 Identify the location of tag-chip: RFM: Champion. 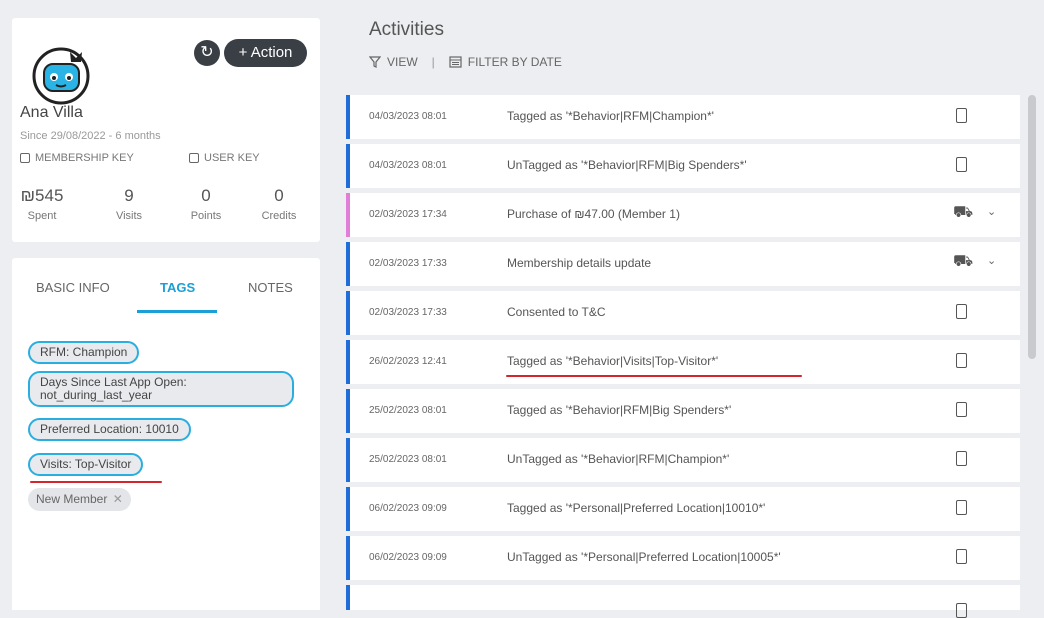
(84, 352).